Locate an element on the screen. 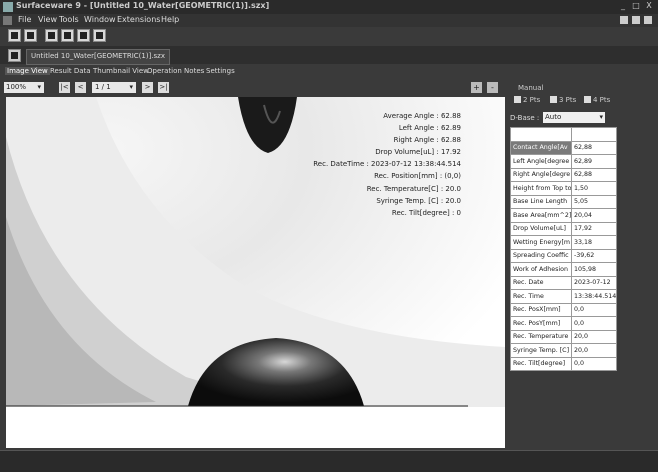  table-row: Contact Angle[Av 62,88 is located at coordinates (563, 147).